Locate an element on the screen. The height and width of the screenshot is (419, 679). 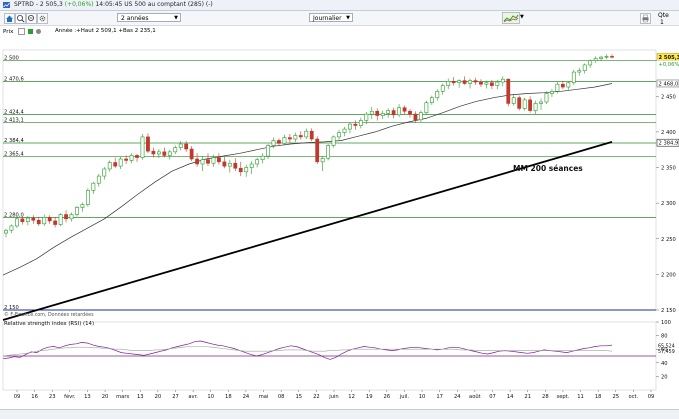
y-tick-label: 2 450 is located at coordinates (668, 97).